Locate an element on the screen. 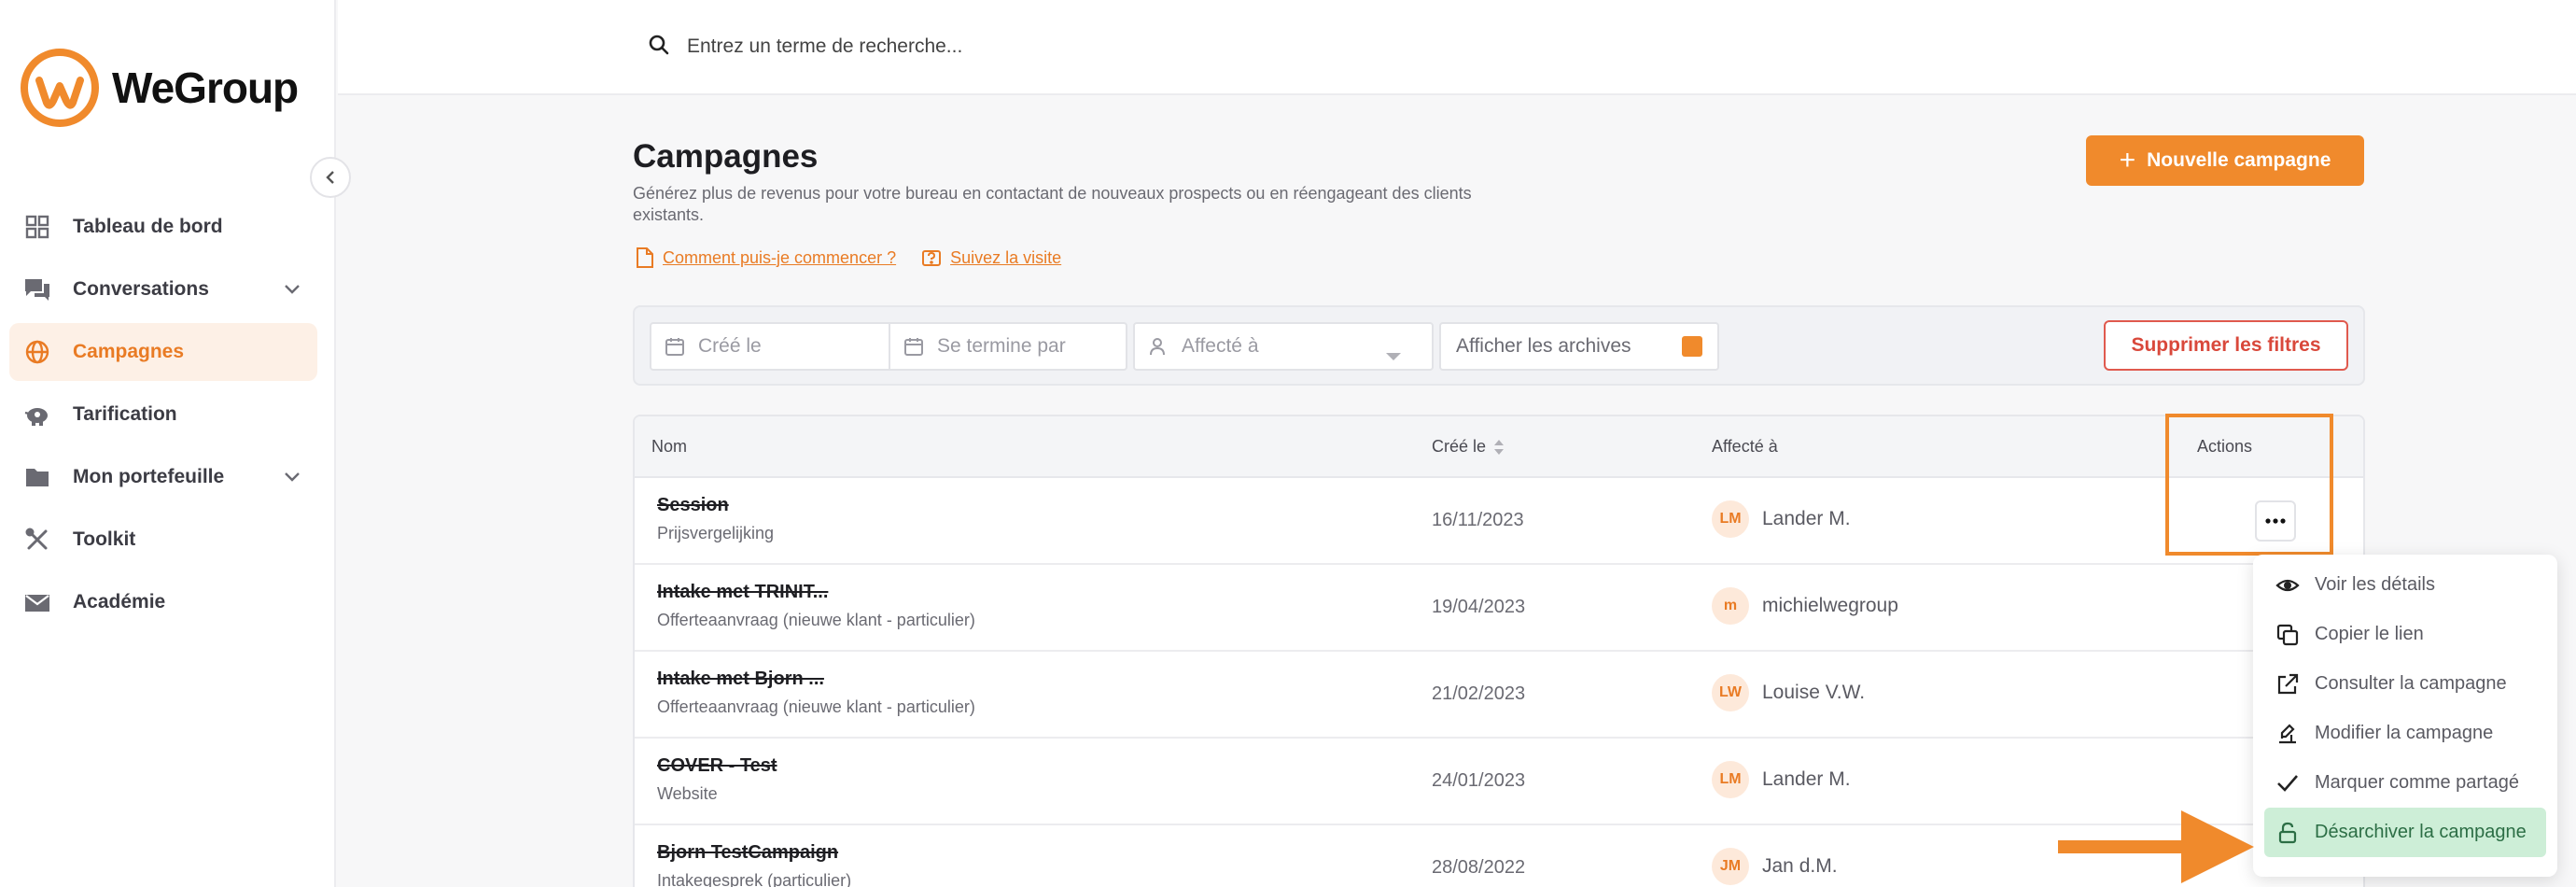 The width and height of the screenshot is (2576, 887). campaign-name-cell: COVER - Test Website is located at coordinates (717, 779).